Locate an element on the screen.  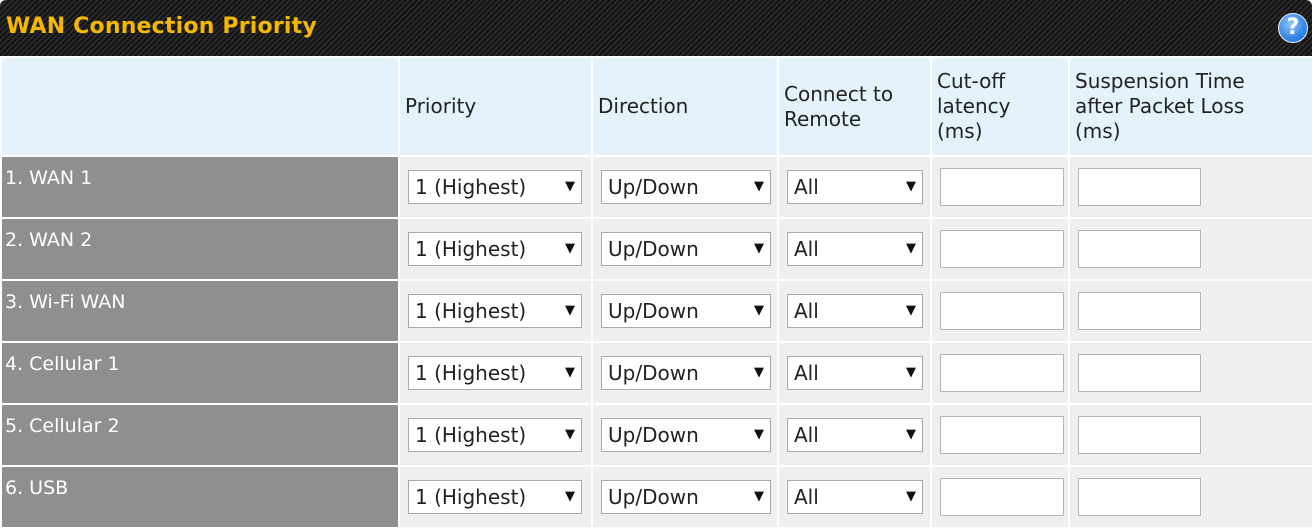
table-row: 5. Cellular 2 1 (Highest) ▼ Up/Down ▼ All ▼ is located at coordinates (656, 435).